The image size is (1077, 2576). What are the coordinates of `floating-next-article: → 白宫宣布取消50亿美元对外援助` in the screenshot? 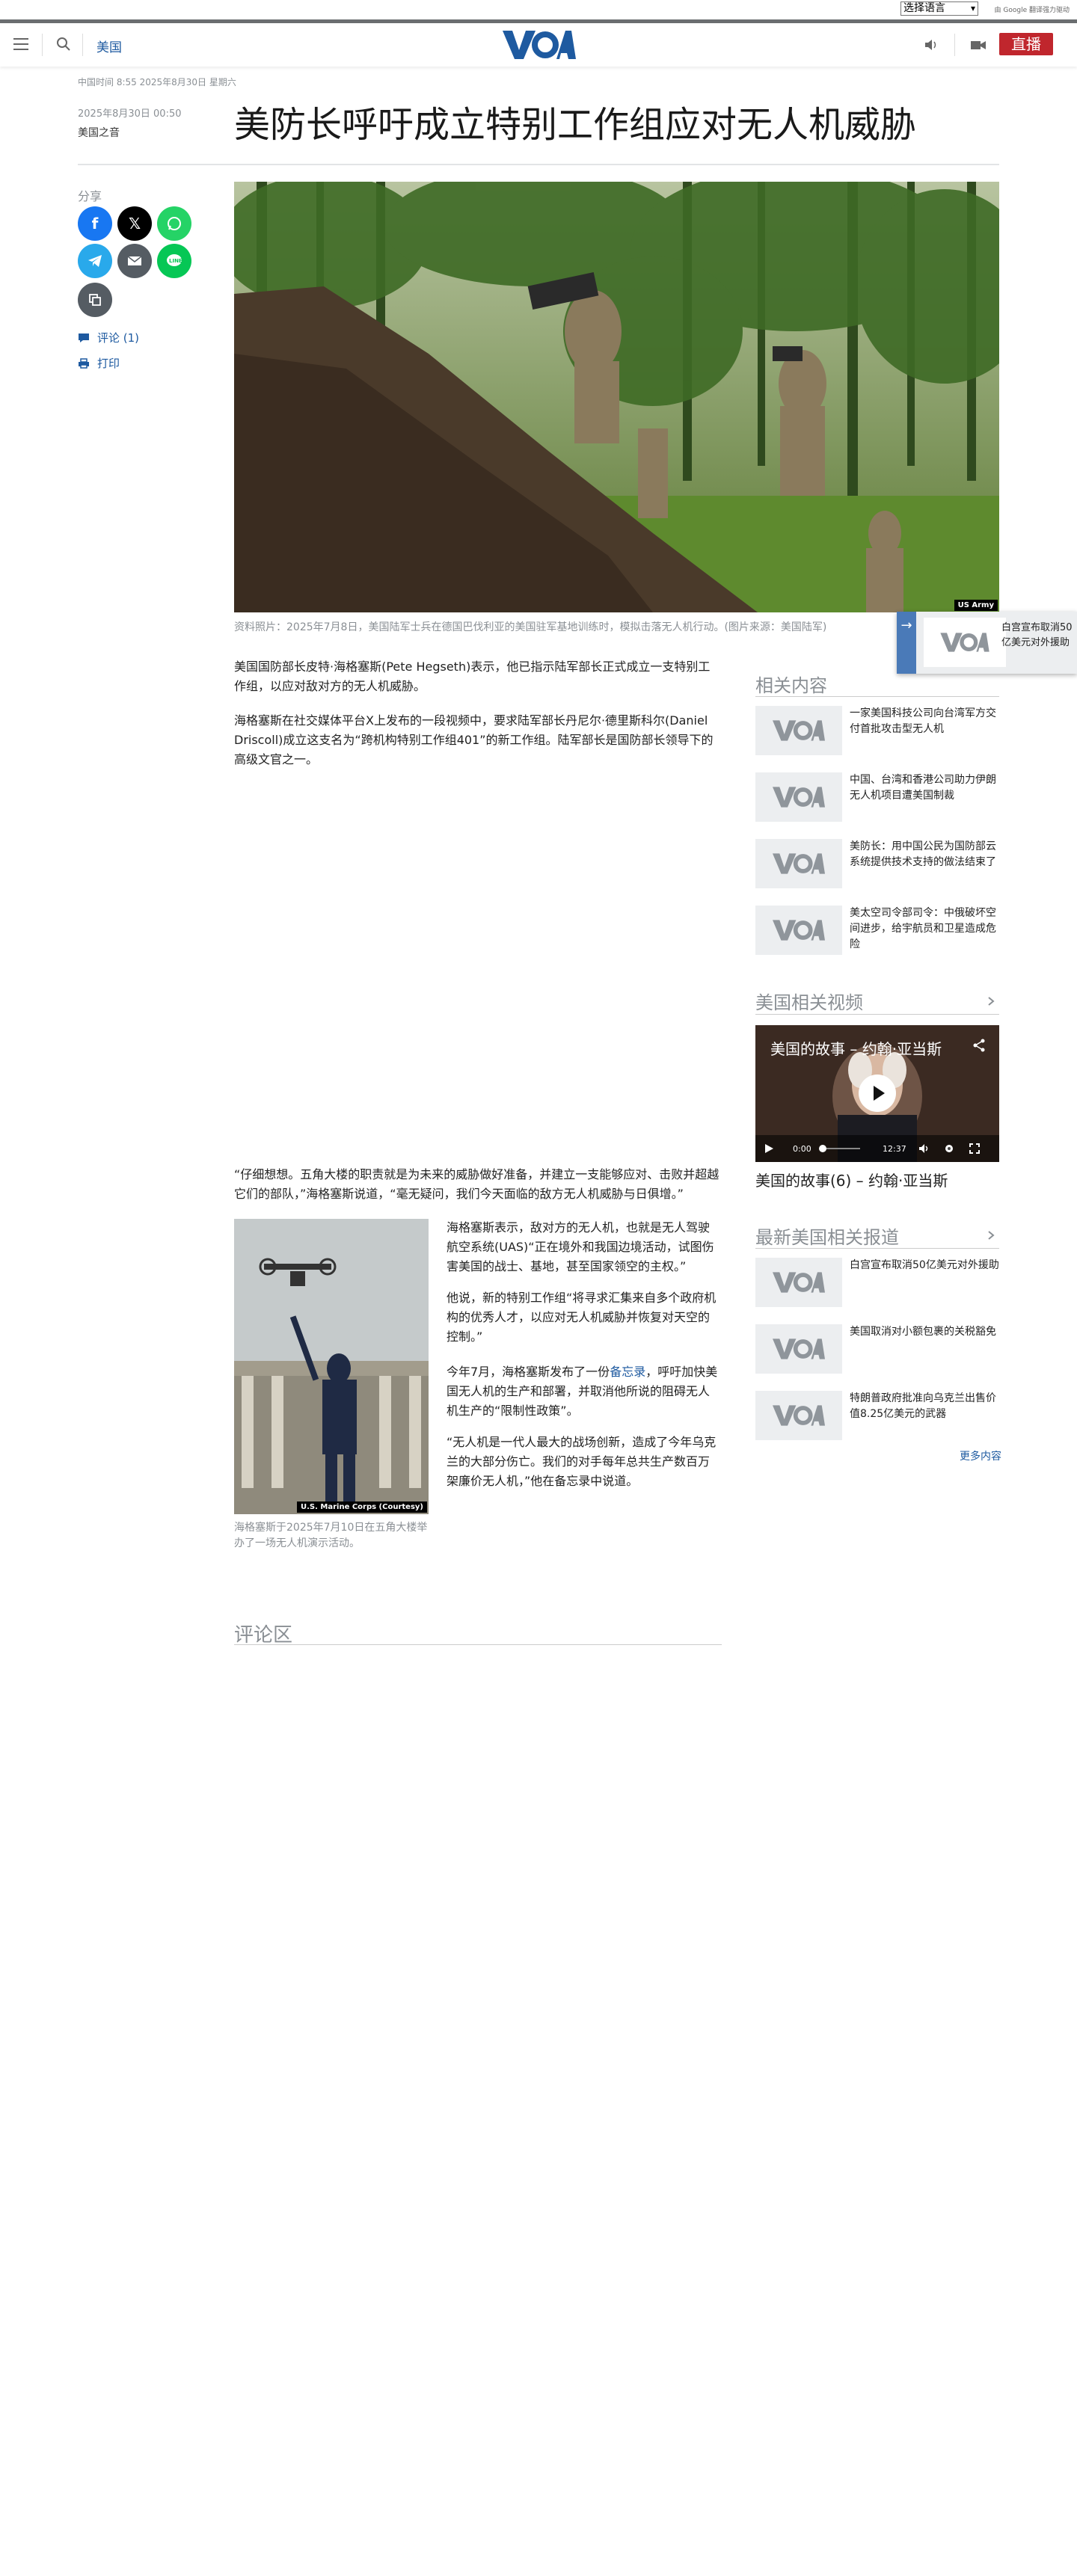 It's located at (987, 643).